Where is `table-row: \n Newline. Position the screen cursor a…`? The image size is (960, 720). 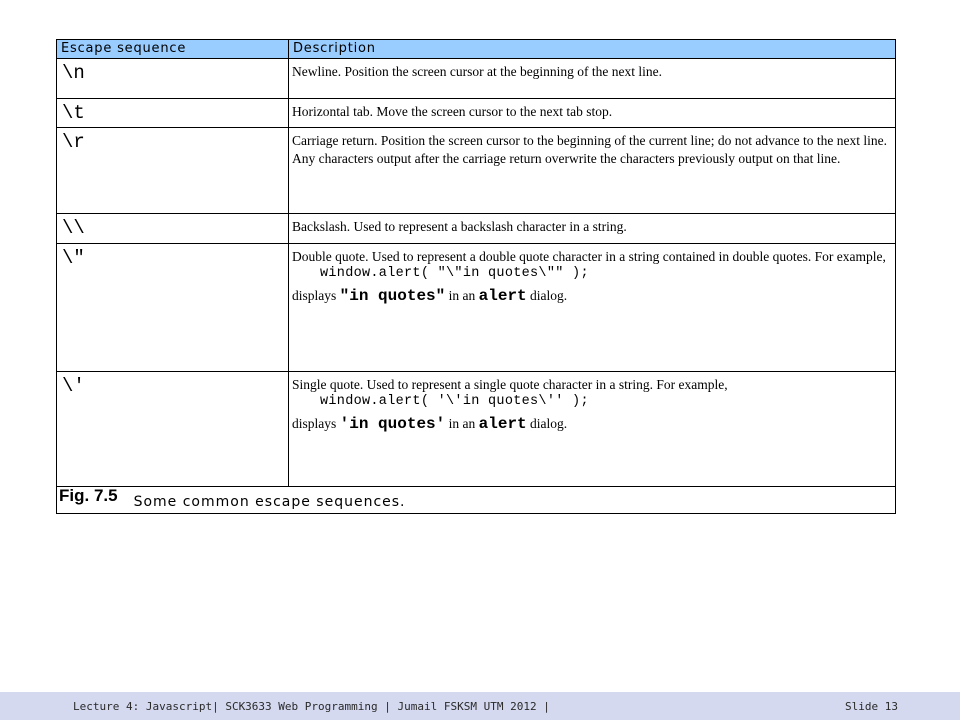
table-row: \n Newline. Position the screen cursor a… is located at coordinates (476, 78).